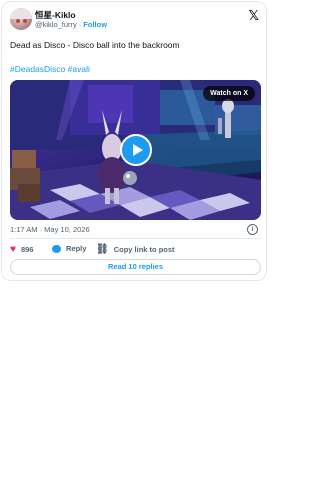 Image resolution: width=320 pixels, height=500 pixels. I want to click on reply-label: Reply, so click(76, 248).